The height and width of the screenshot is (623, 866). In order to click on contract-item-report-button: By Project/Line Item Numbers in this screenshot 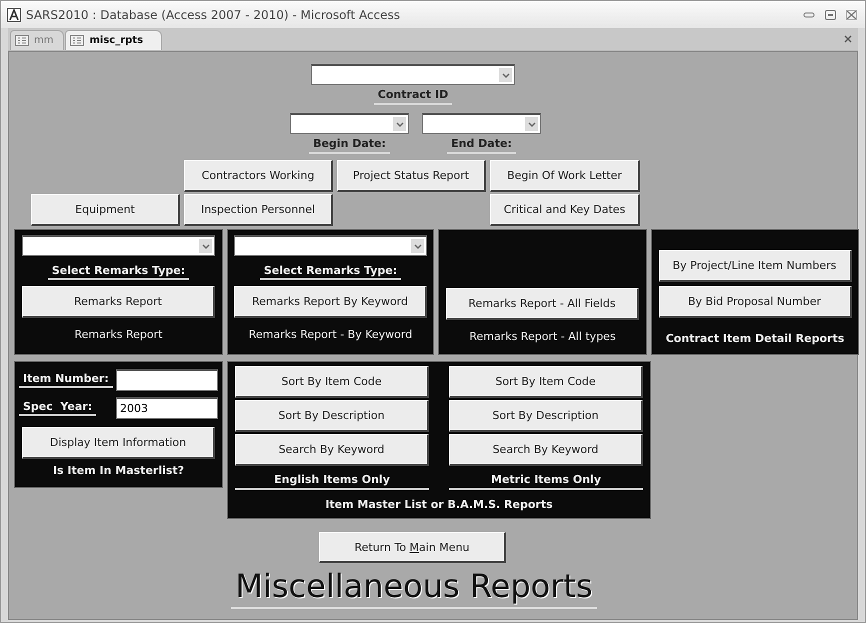, I will do `click(755, 266)`.